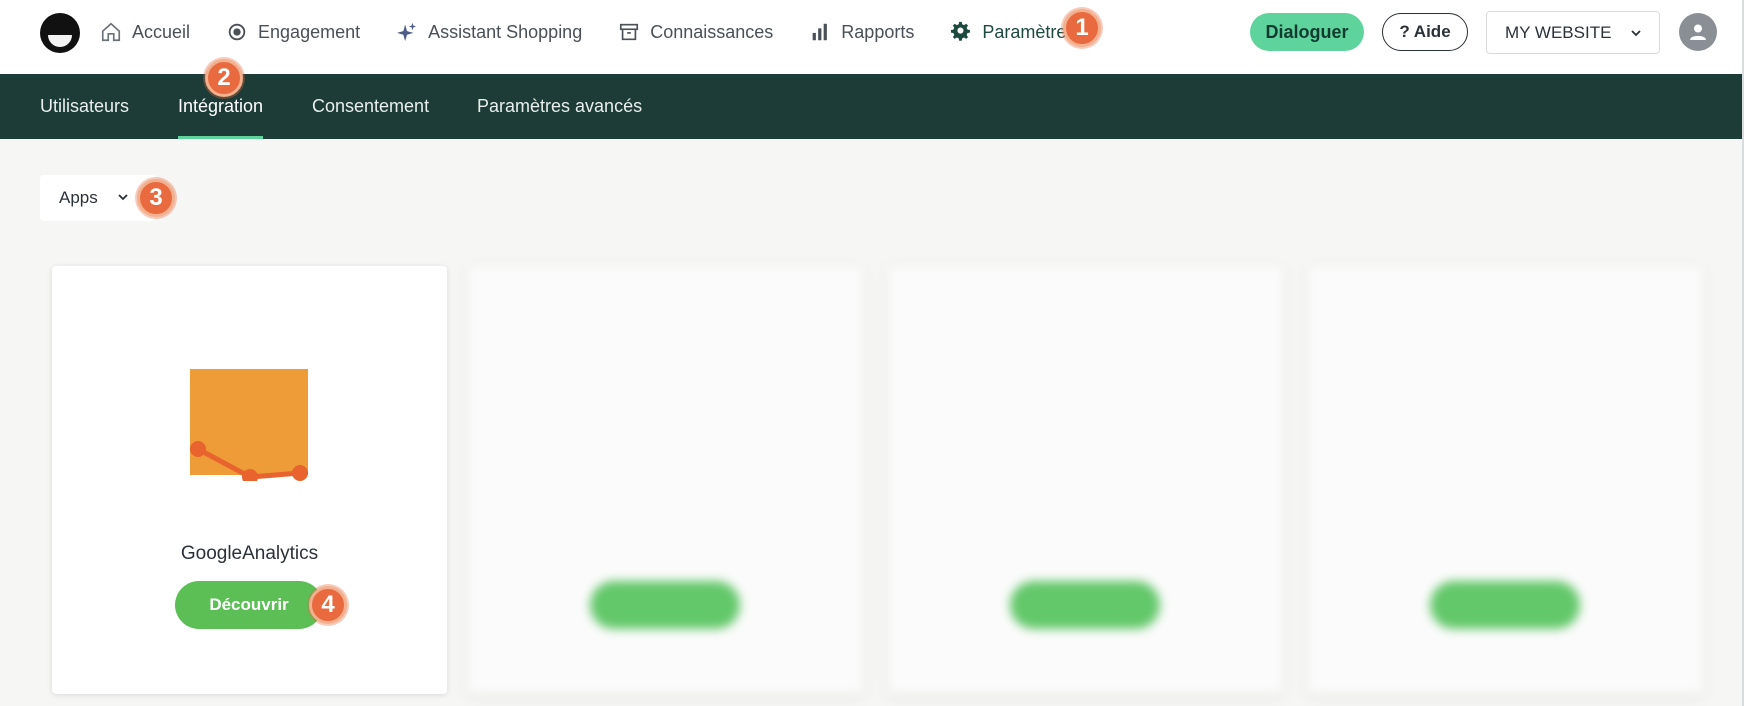  What do you see at coordinates (407, 32) in the screenshot?
I see `sparkle-icon` at bounding box center [407, 32].